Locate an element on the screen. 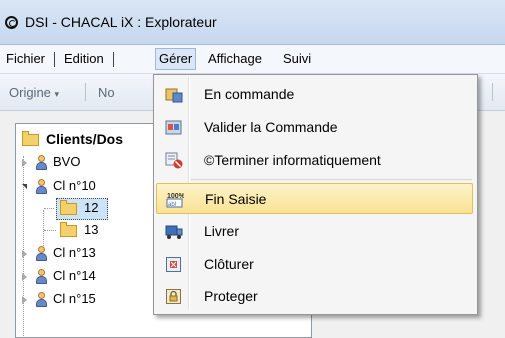  tree-node-label: Cl n°15 is located at coordinates (74, 298).